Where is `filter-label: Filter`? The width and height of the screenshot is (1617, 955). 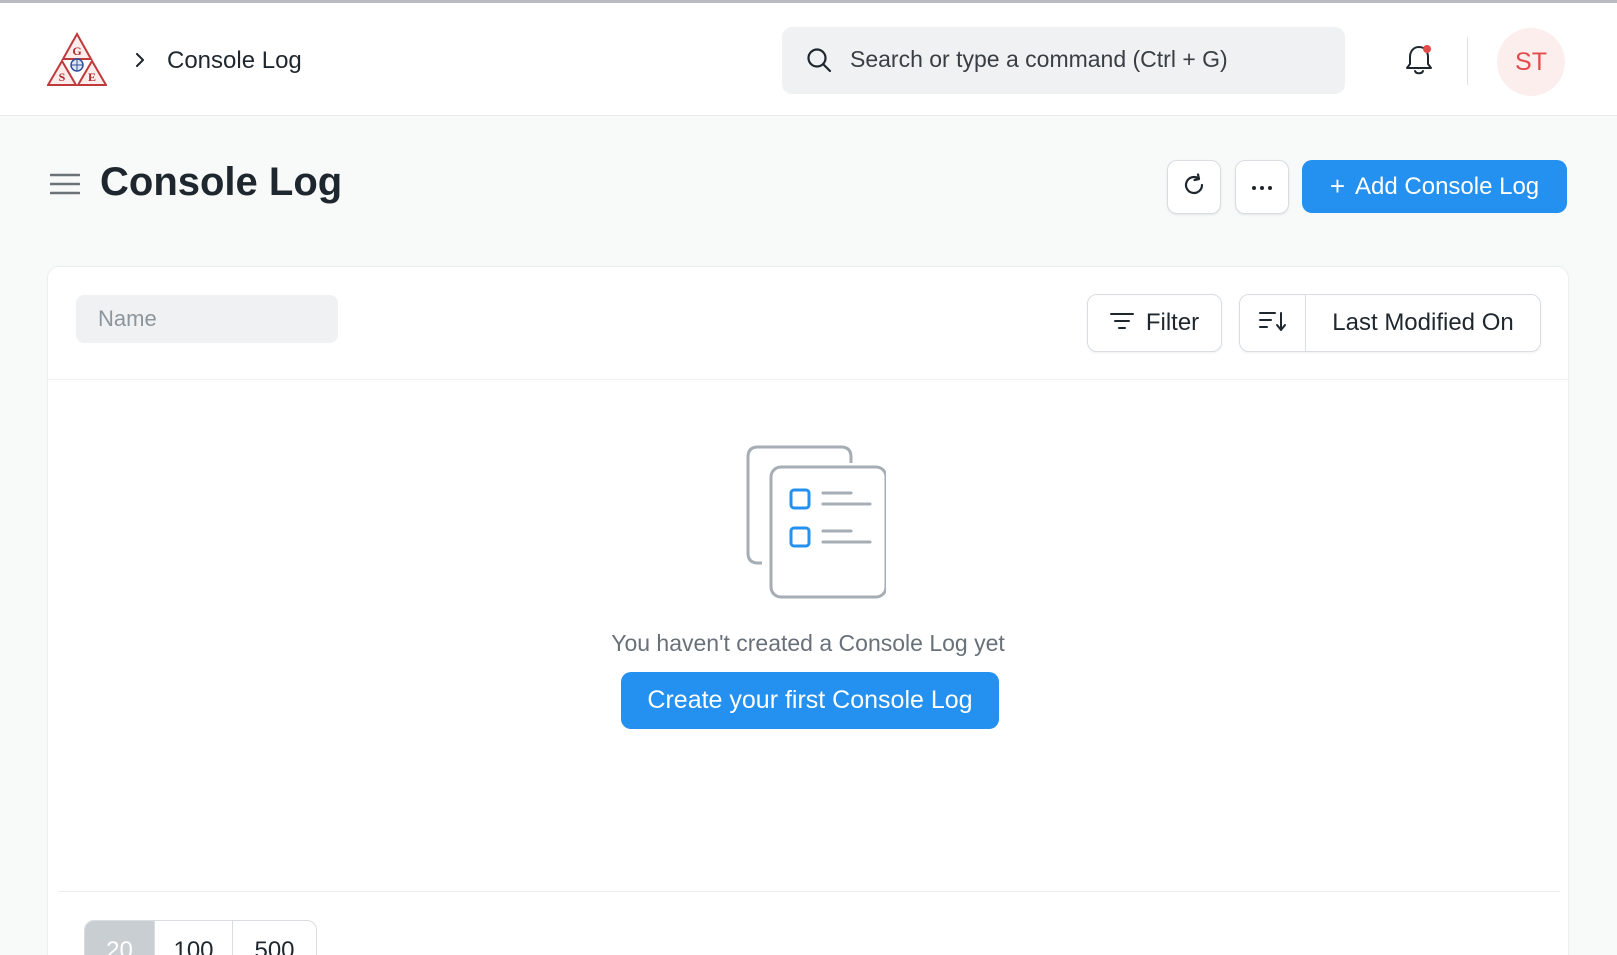
filter-label: Filter is located at coordinates (1172, 322).